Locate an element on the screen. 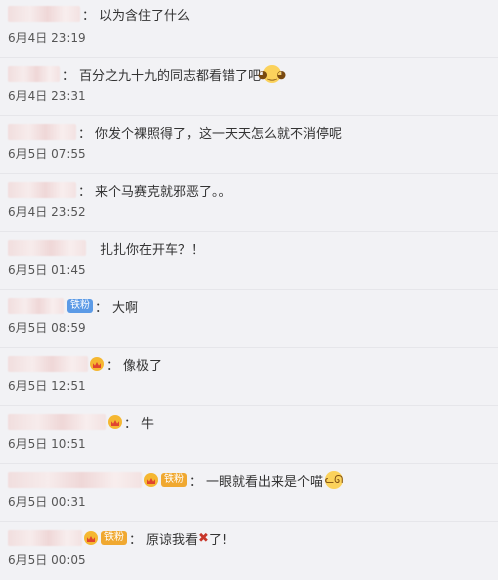  comment-row: 扎扎你在开车？！ 6月5日 01:45 is located at coordinates (249, 261).